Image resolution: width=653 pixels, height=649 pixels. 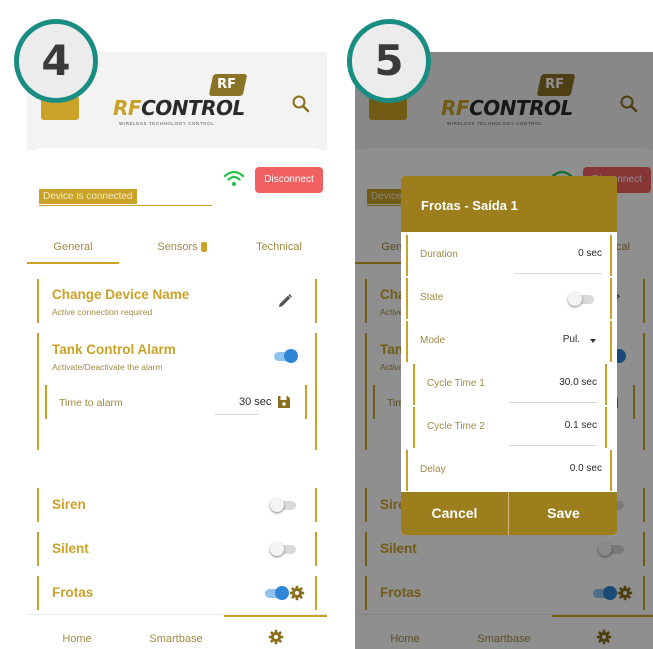 I want to click on cancel-button: Cancel, so click(x=455, y=513).